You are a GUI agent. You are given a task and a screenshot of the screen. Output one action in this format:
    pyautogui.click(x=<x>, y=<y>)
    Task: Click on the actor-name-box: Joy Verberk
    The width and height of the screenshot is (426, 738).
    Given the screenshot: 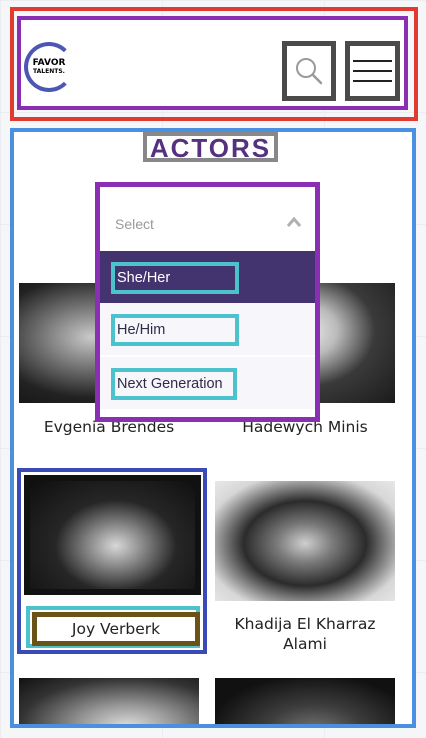 What is the action you would take?
    pyautogui.click(x=116, y=629)
    